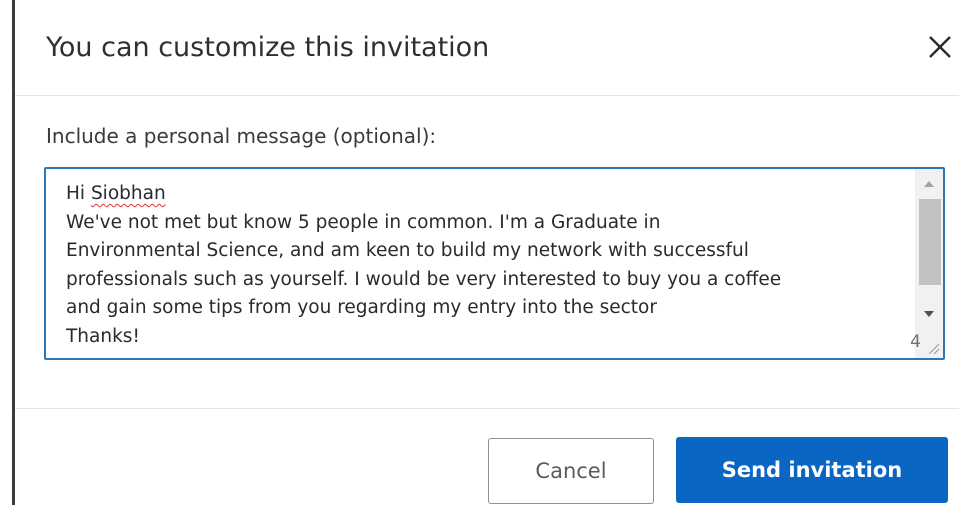 Image resolution: width=959 pixels, height=505 pixels. What do you see at coordinates (487, 408) in the screenshot?
I see `footer-divider` at bounding box center [487, 408].